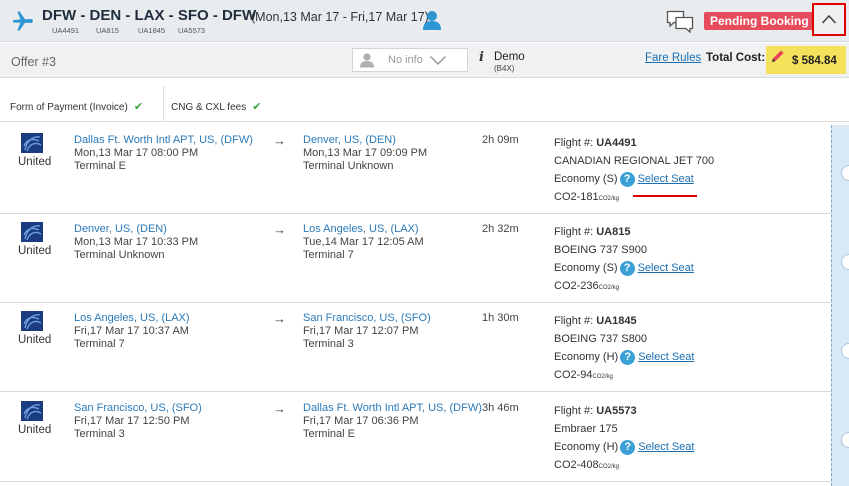 The height and width of the screenshot is (486, 849). What do you see at coordinates (152, 30) in the screenshot?
I see `flight-code: UA1845` at bounding box center [152, 30].